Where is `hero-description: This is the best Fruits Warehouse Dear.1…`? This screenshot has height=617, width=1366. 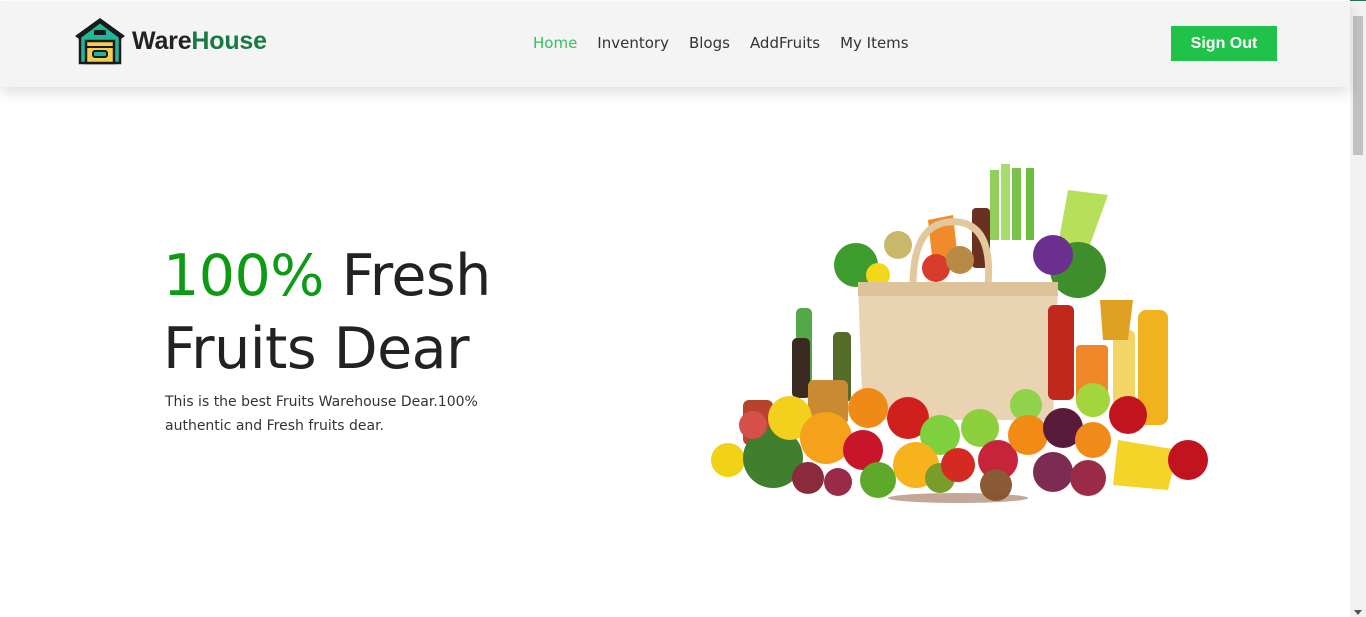 hero-description: This is the best Fruits Warehouse Dear.1… is located at coordinates (321, 414).